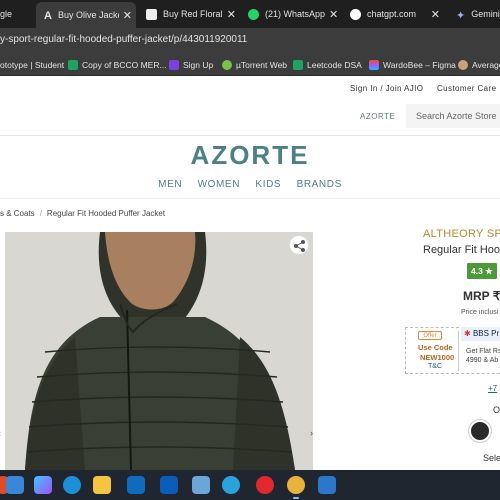 The image size is (500, 500). What do you see at coordinates (485, 14) in the screenshot?
I see `tab-label: Gemini` at bounding box center [485, 14].